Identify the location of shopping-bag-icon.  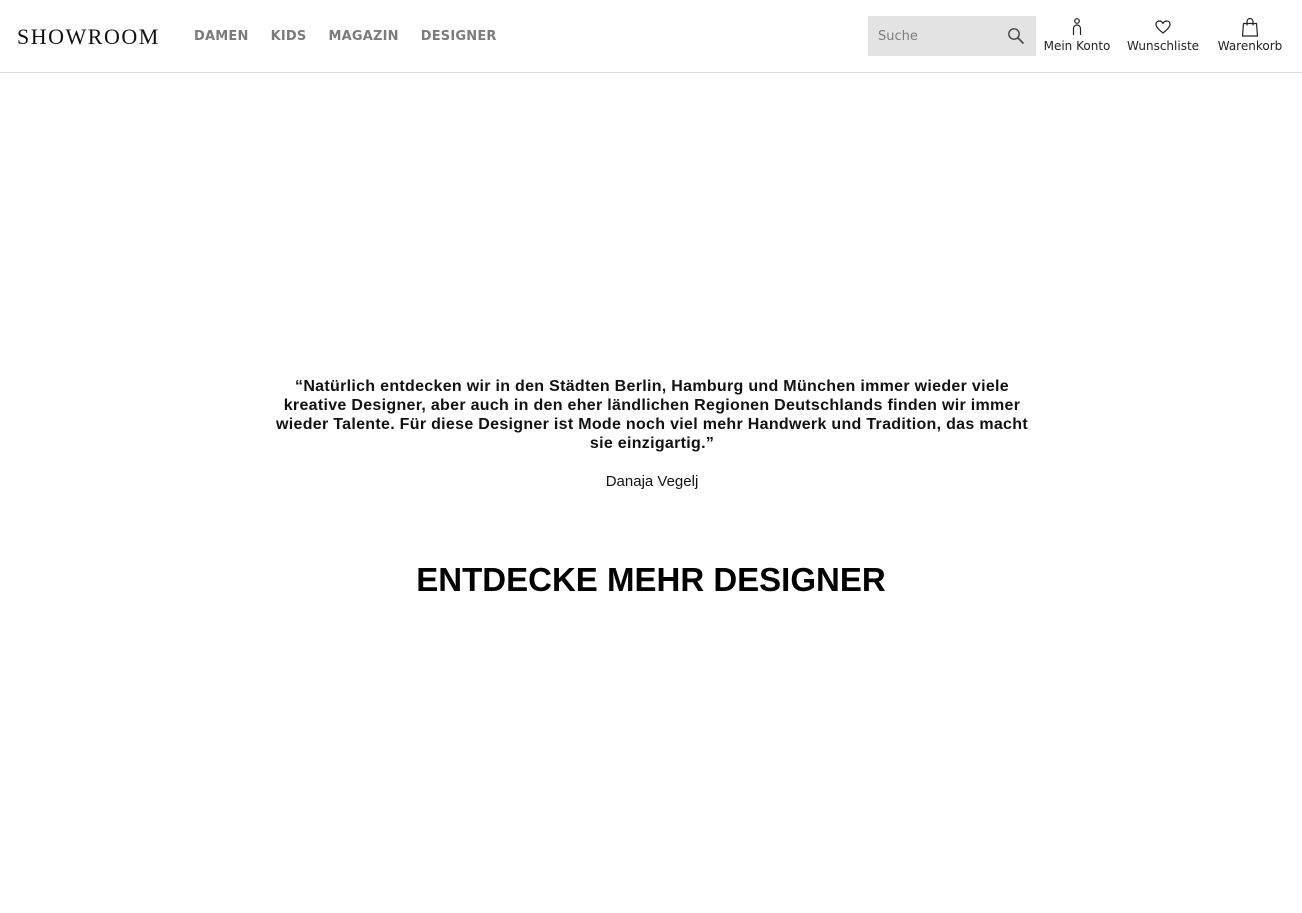
(1250, 27).